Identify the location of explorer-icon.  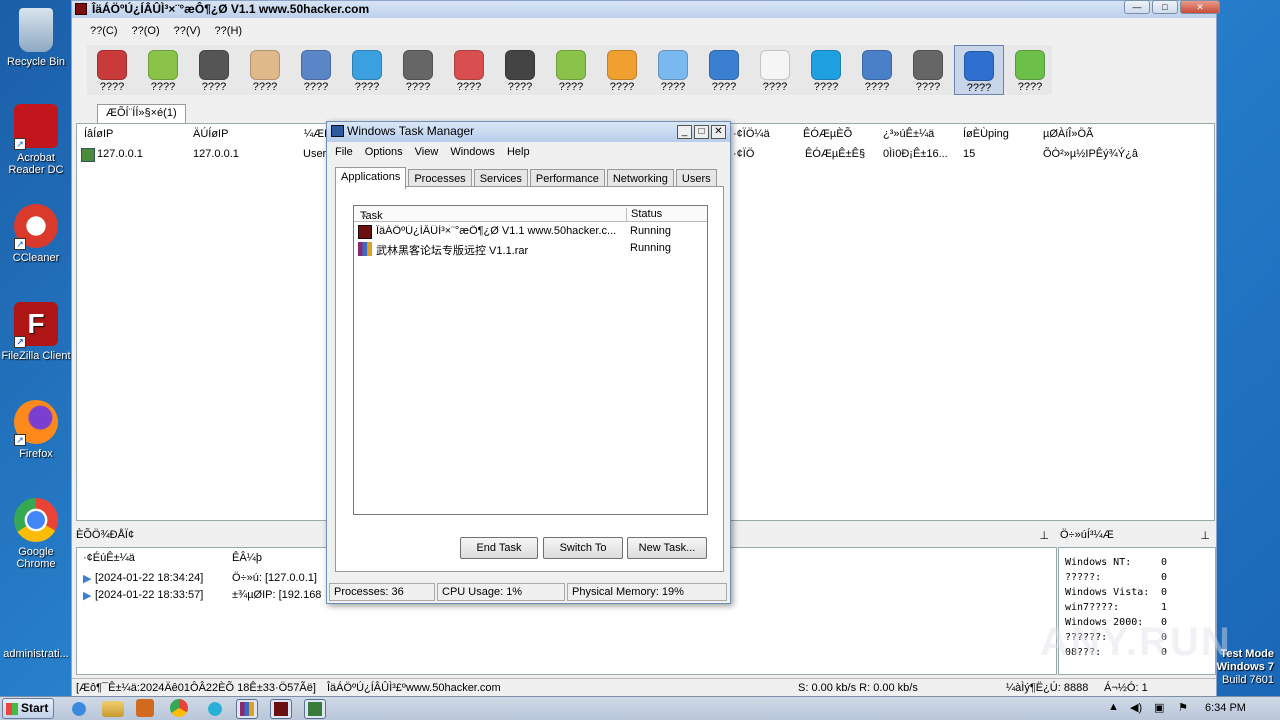
(113, 709).